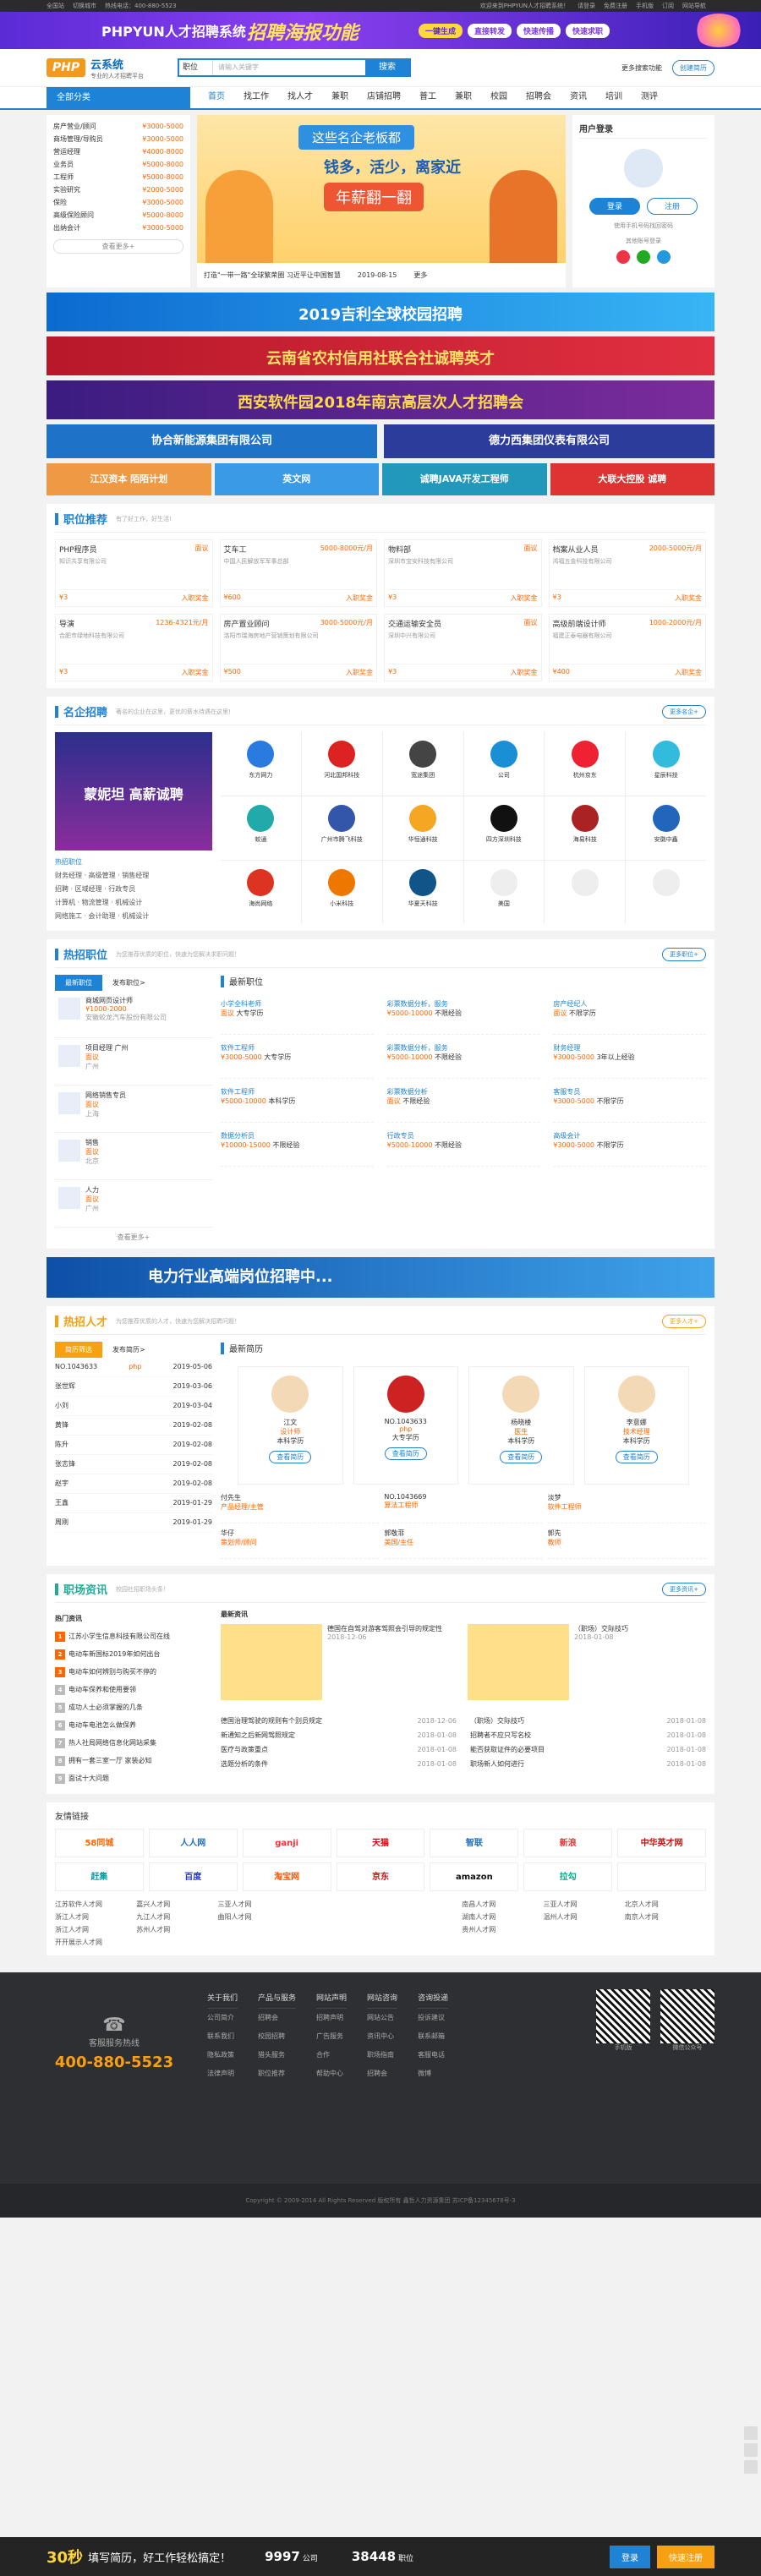 The image size is (761, 2576). I want to click on advanced-search-link: 更多搜索功能, so click(641, 68).